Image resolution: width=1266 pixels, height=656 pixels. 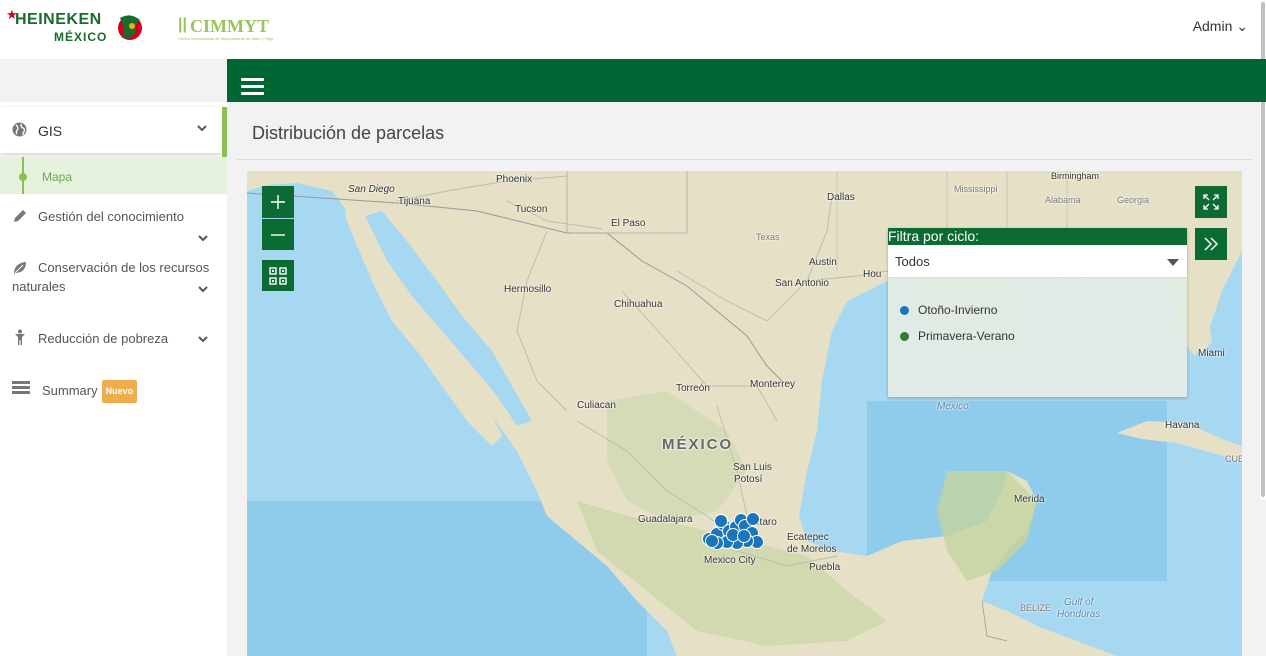 I want to click on map-label: Mexico City, so click(x=730, y=560).